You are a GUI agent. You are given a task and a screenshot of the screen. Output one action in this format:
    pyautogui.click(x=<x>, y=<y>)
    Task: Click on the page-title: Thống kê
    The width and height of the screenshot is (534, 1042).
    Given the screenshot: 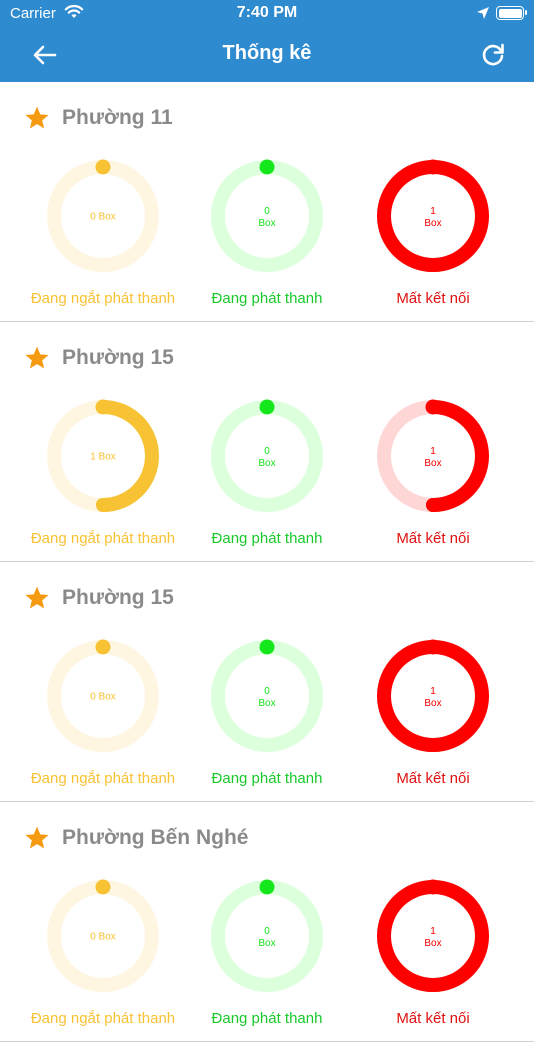 What is the action you would take?
    pyautogui.click(x=267, y=53)
    